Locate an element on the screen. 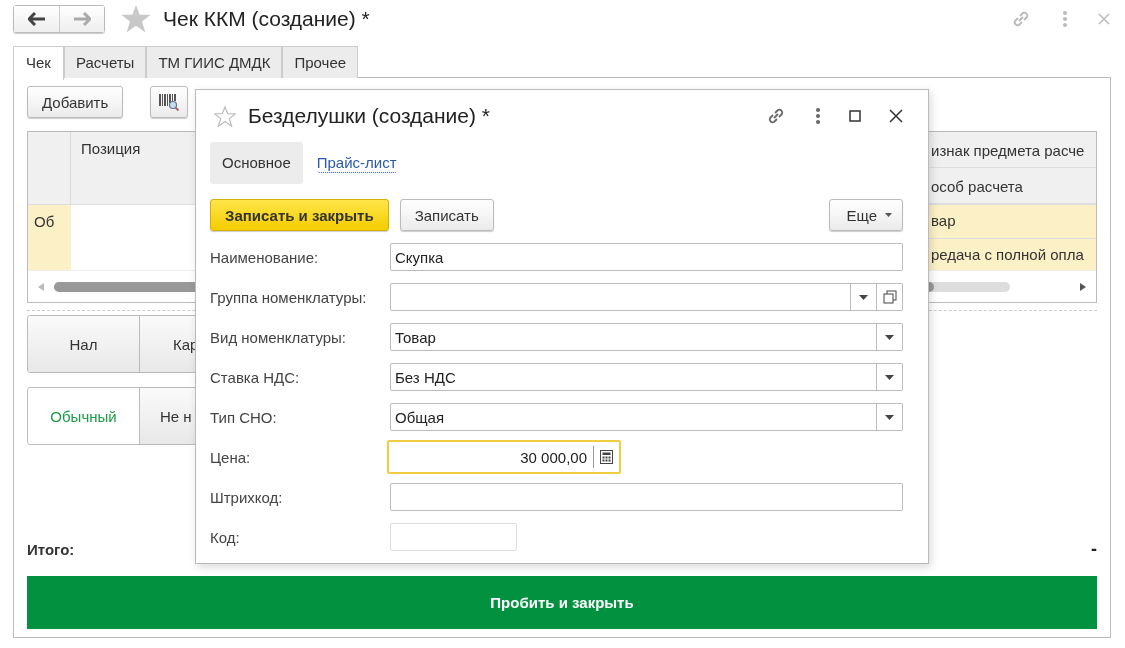  tab: Чек is located at coordinates (38, 63).